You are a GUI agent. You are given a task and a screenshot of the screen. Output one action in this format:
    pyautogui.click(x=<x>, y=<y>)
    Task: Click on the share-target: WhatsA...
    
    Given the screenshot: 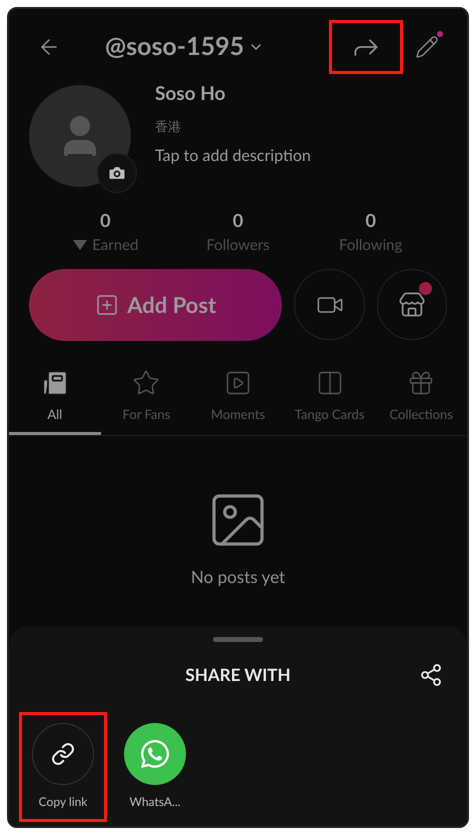 What is the action you would take?
    pyautogui.click(x=155, y=767)
    